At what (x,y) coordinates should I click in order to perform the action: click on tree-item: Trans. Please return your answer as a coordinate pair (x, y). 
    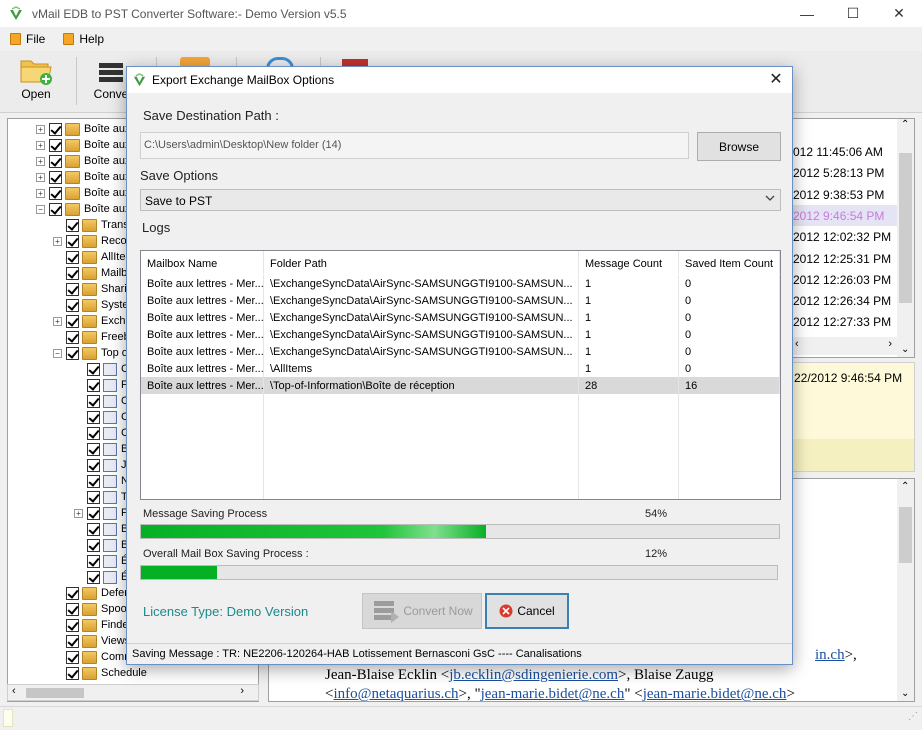
    Looking at the image, I should click on (91, 225).